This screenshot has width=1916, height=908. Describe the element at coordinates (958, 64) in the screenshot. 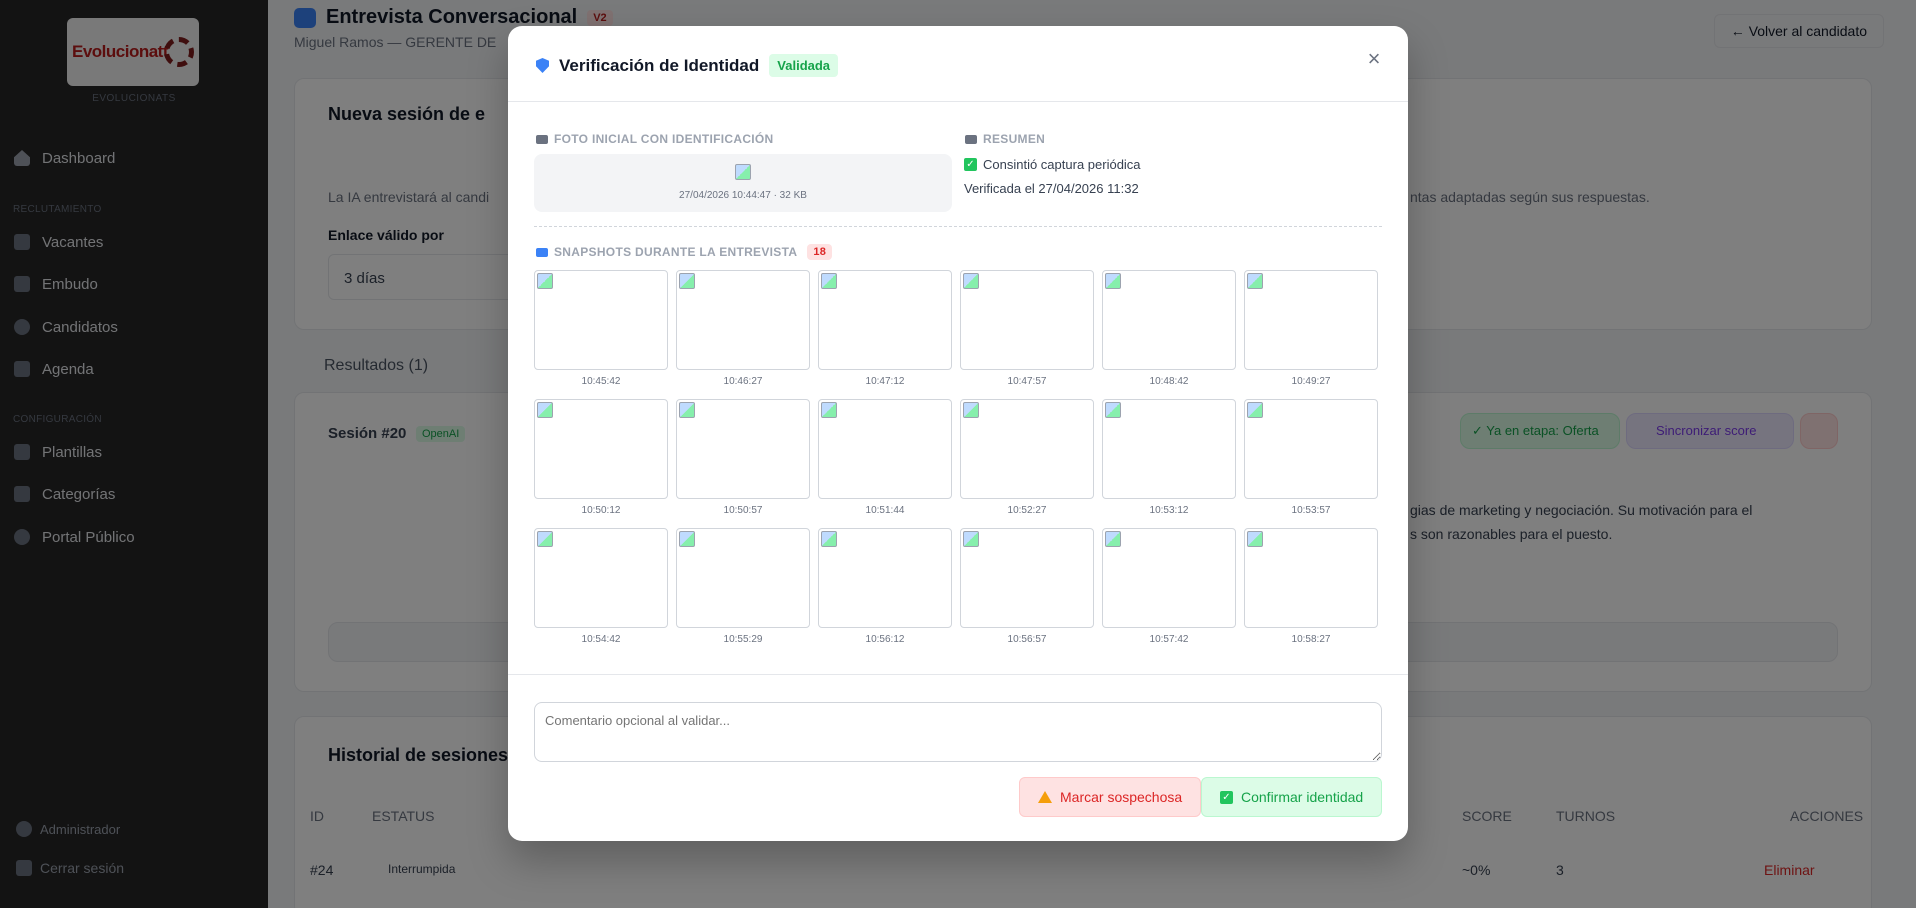

I see `modal-header: Verificación de Identidad Validada ×` at that location.